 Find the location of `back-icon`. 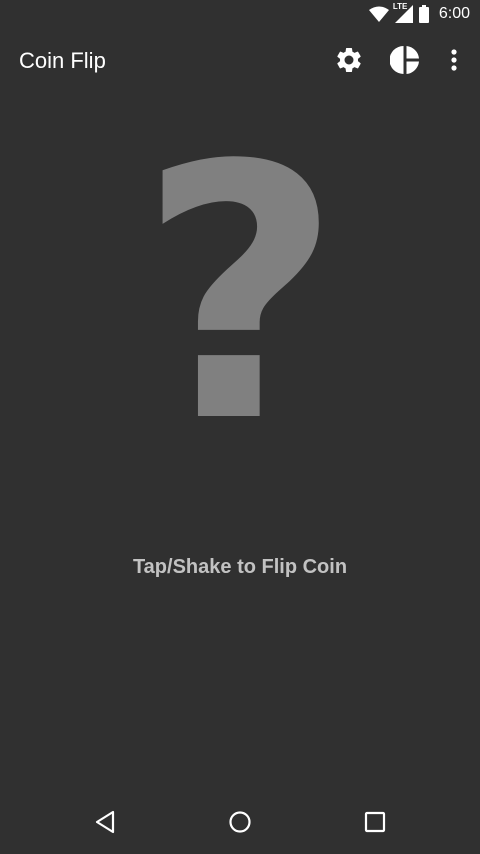

back-icon is located at coordinates (105, 824).